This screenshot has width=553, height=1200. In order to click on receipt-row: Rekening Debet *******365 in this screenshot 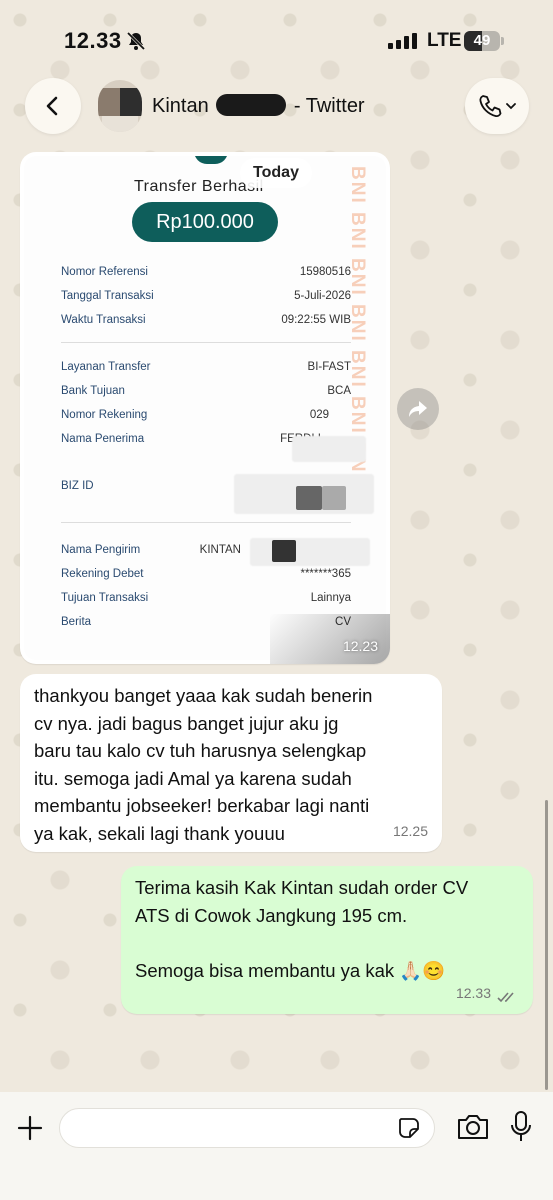, I will do `click(206, 574)`.